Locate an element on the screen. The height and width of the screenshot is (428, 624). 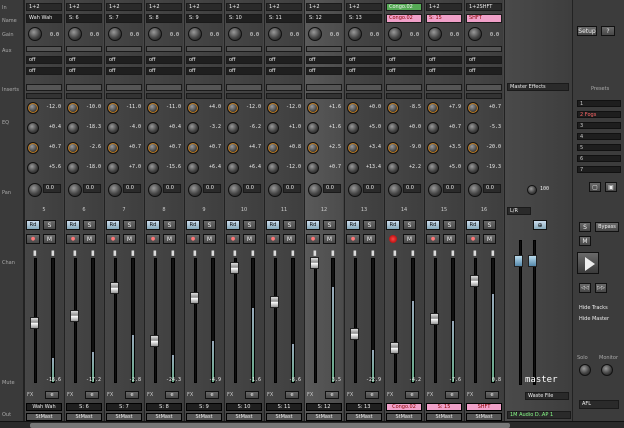
m-button-right: M is located at coordinates (585, 241).